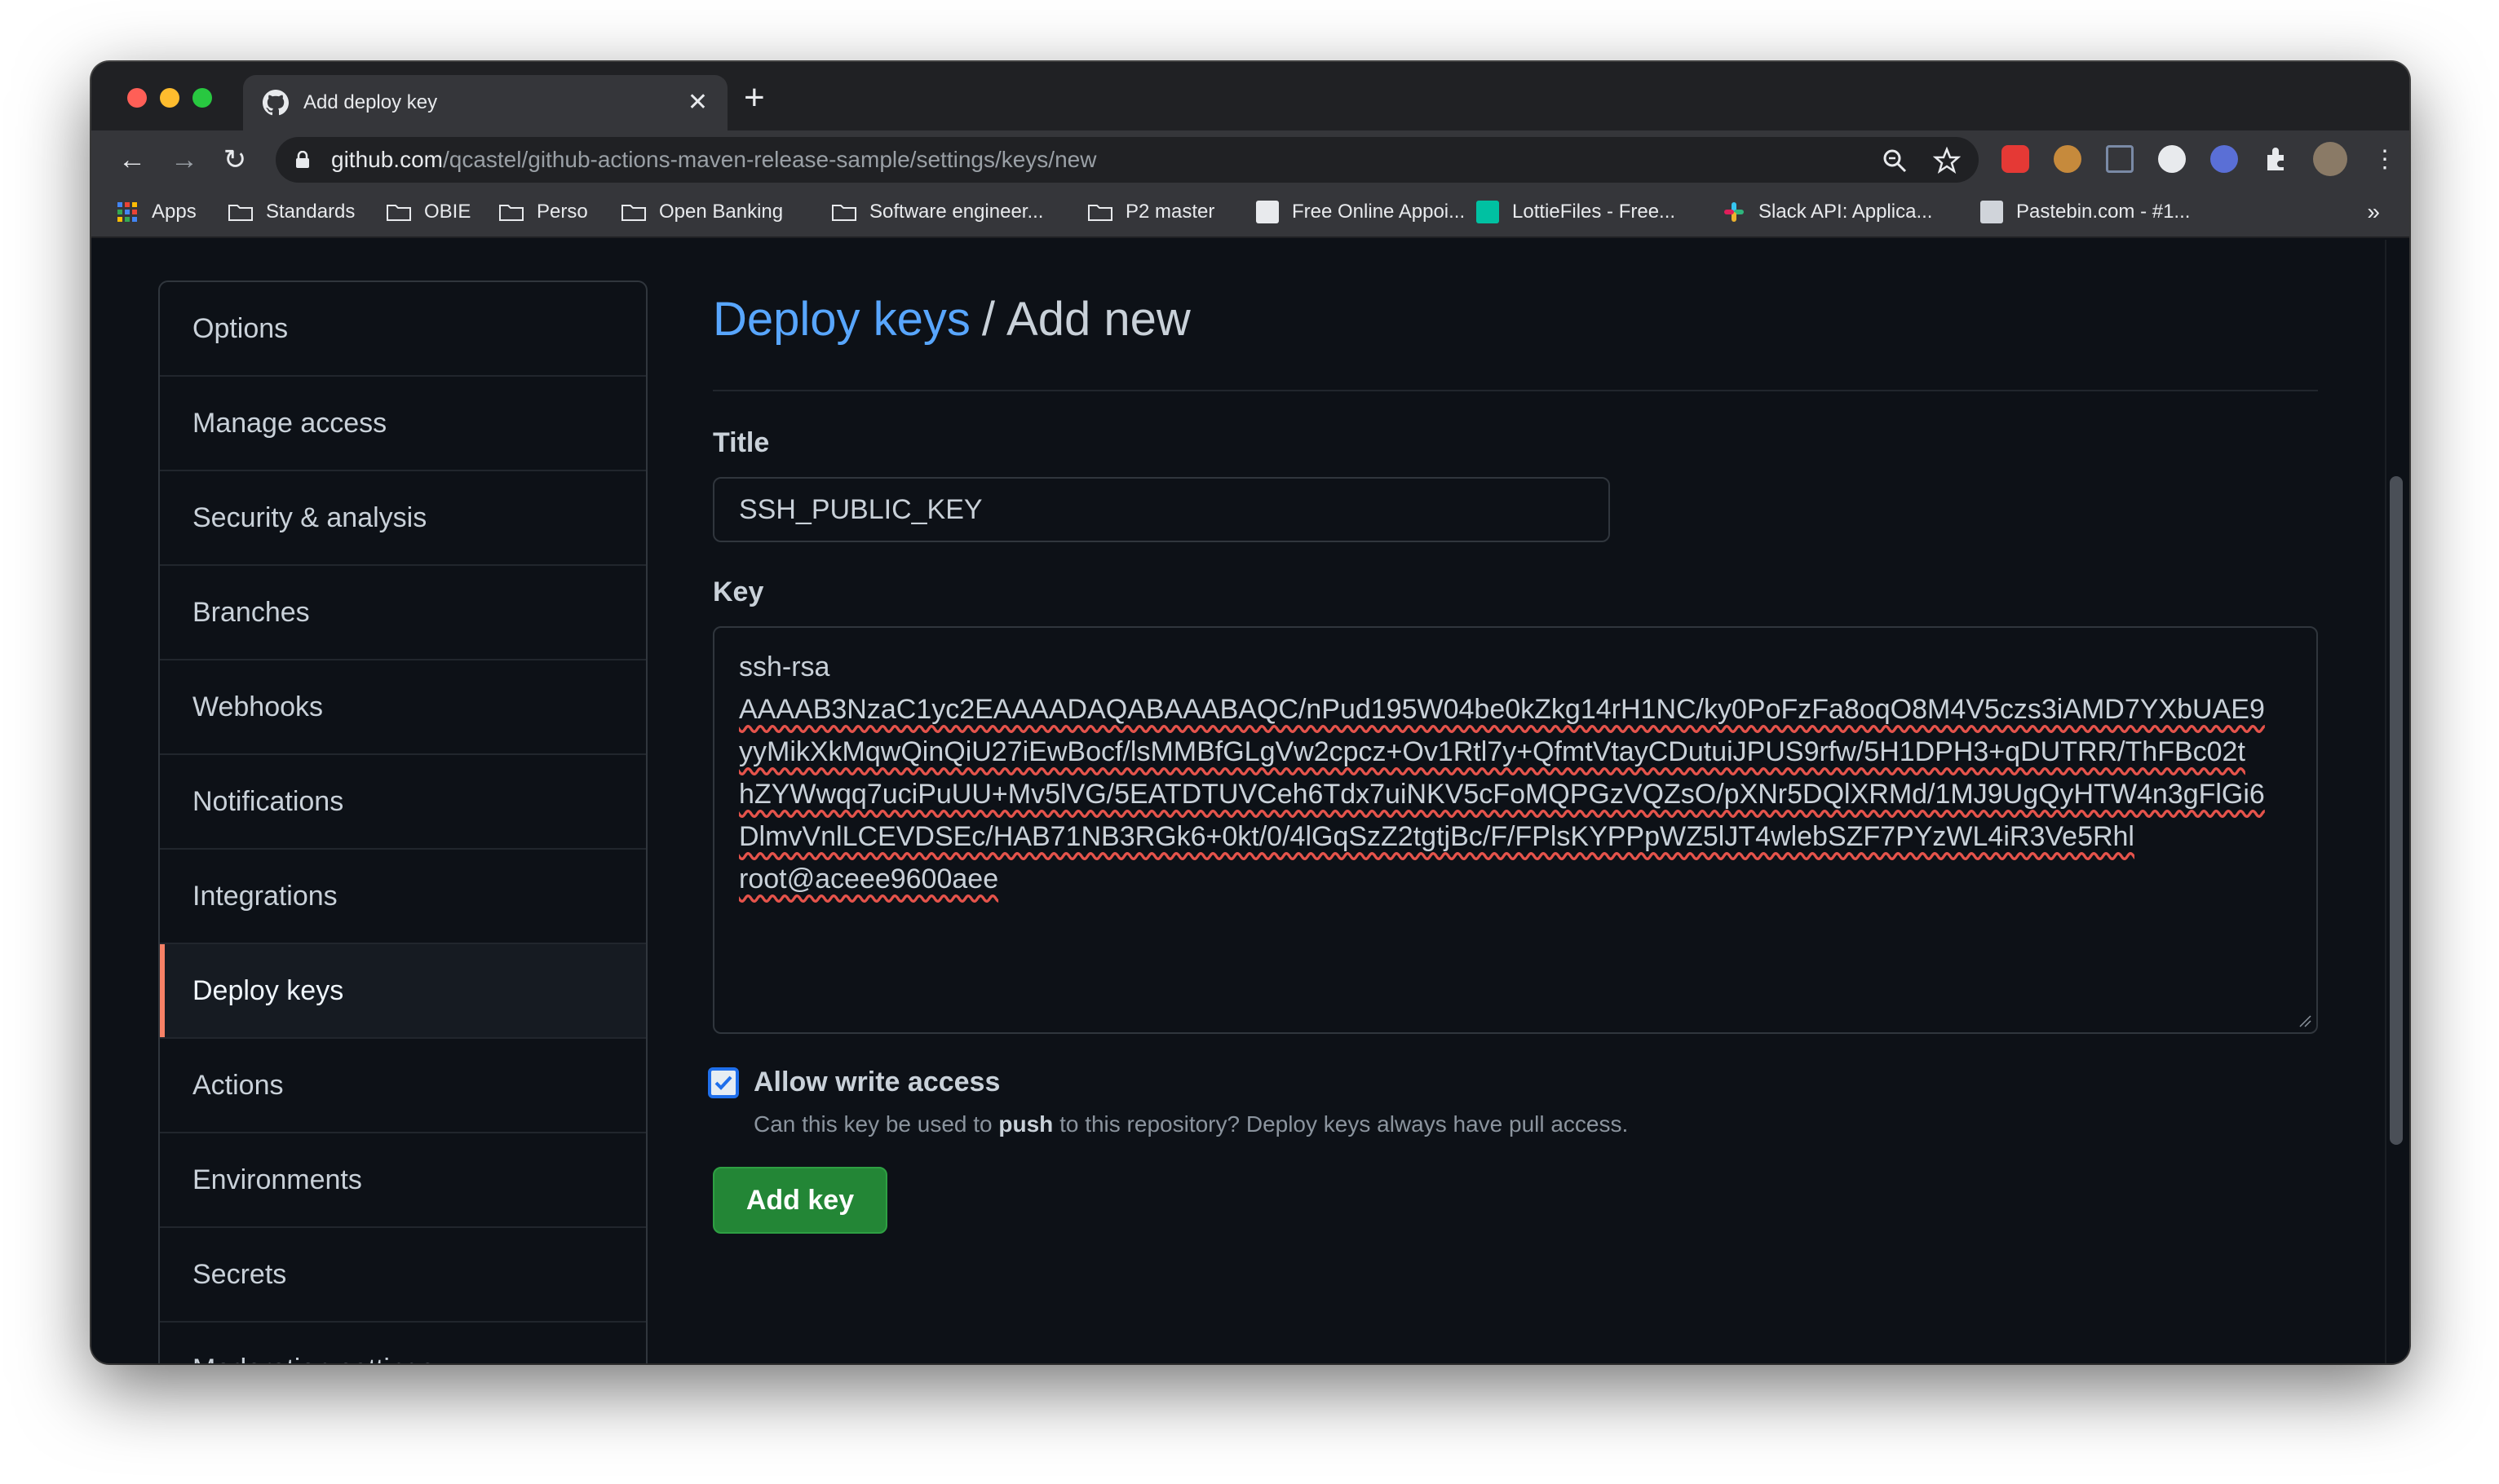  I want to click on tab-close-icon: ✕, so click(698, 103).